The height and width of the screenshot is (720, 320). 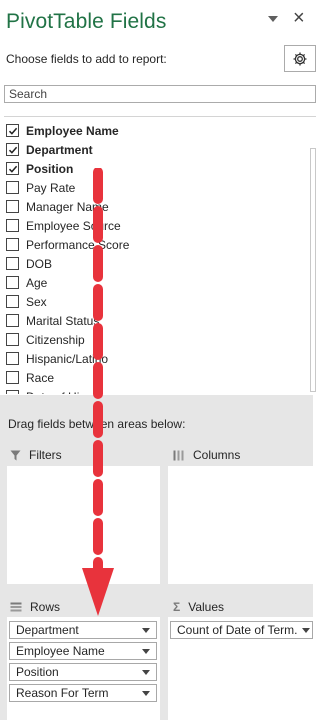 What do you see at coordinates (36, 301) in the screenshot?
I see `field-label: Sex` at bounding box center [36, 301].